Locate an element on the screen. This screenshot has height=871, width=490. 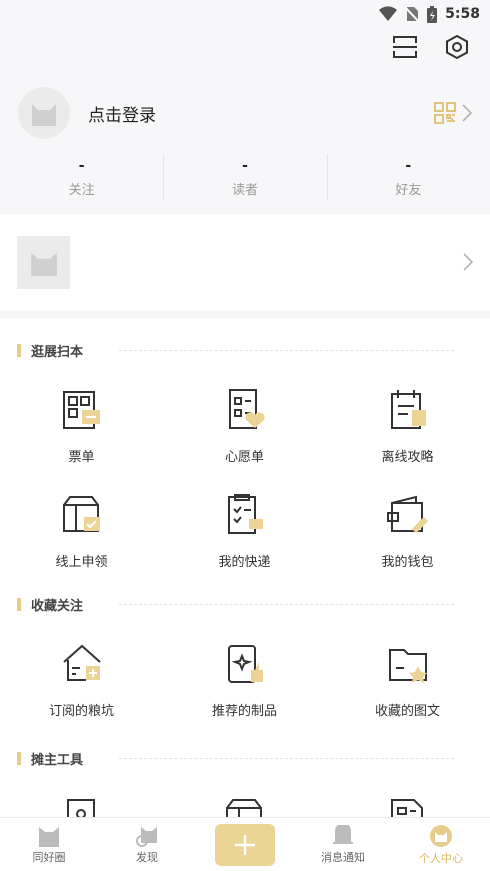
bottom-tab-bar: 同好圈 发现 消息通知 个人中心 is located at coordinates (245, 844).